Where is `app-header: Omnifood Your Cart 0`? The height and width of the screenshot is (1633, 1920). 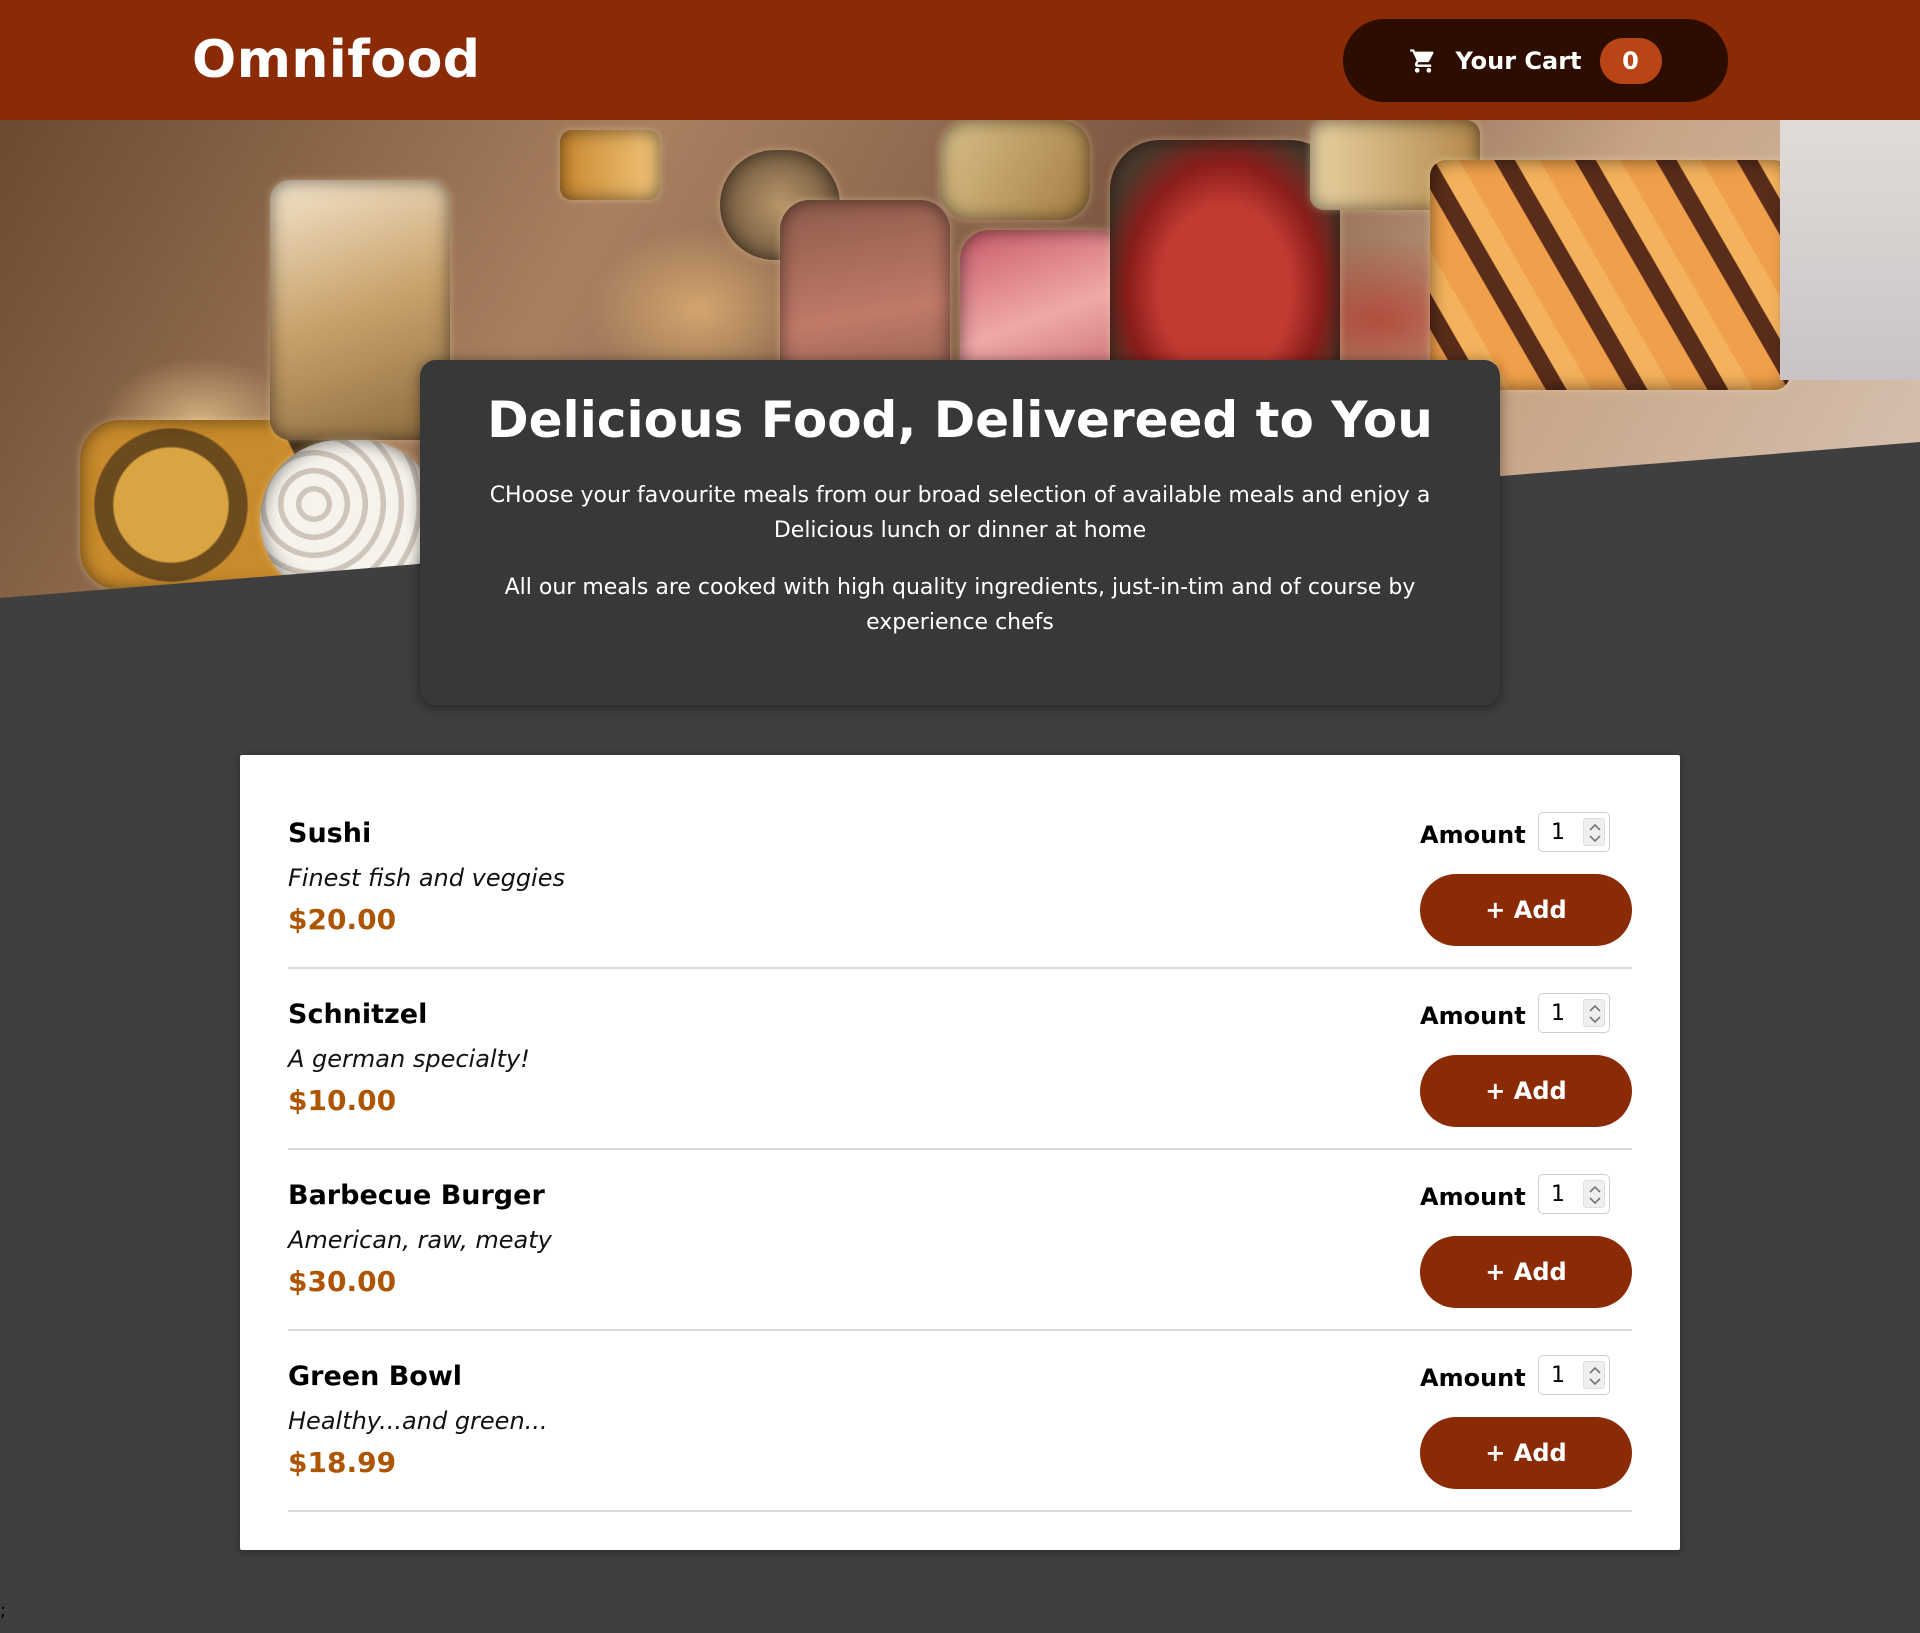 app-header: Omnifood Your Cart 0 is located at coordinates (960, 60).